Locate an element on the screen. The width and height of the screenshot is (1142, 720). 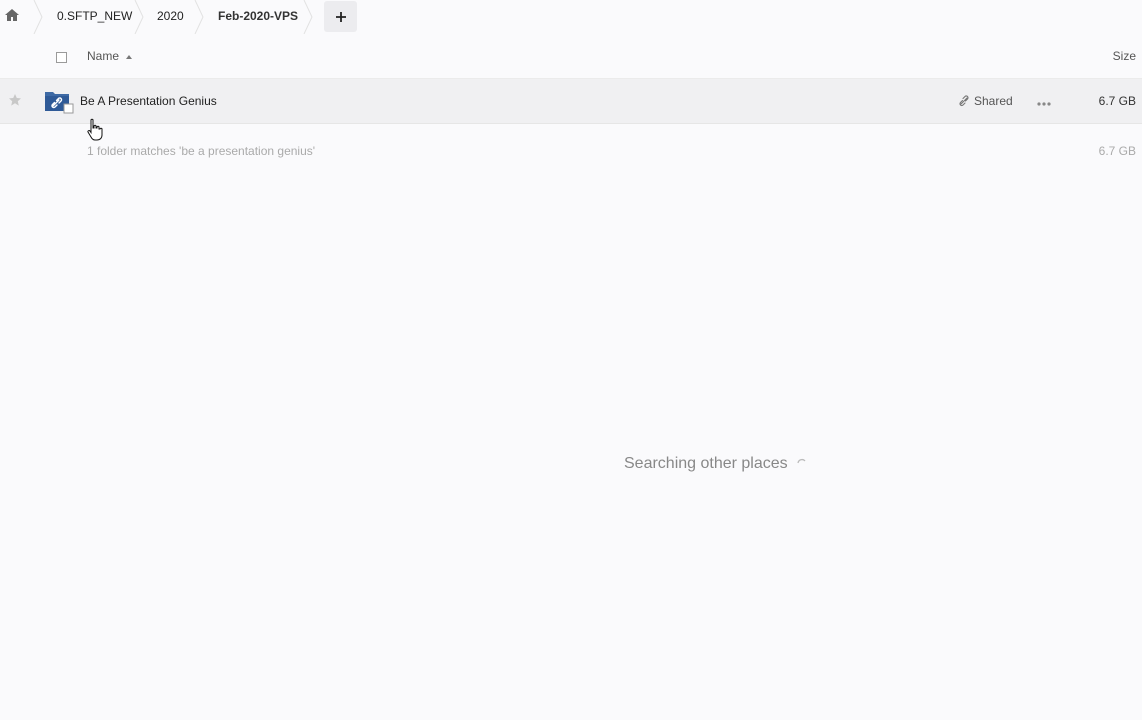
size-column-header: Size is located at coordinates (1124, 56).